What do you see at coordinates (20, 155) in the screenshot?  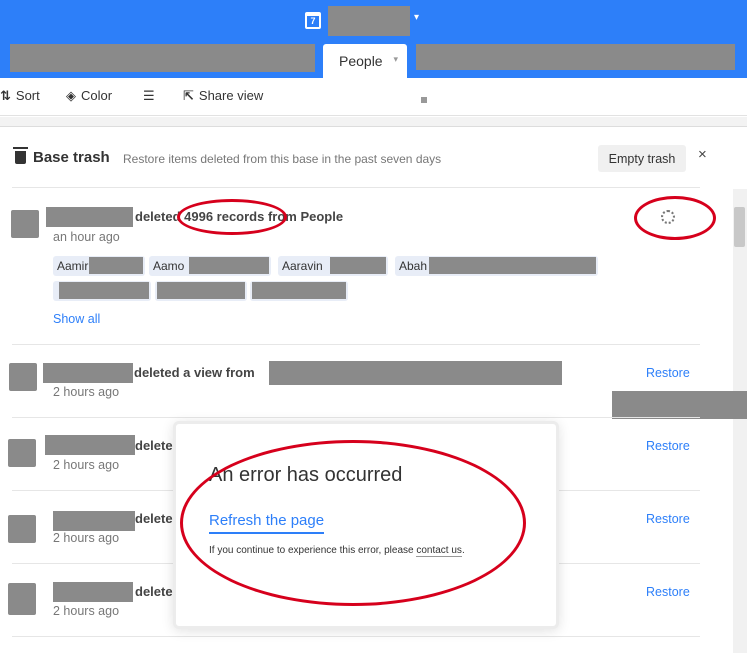 I see `trash-icon` at bounding box center [20, 155].